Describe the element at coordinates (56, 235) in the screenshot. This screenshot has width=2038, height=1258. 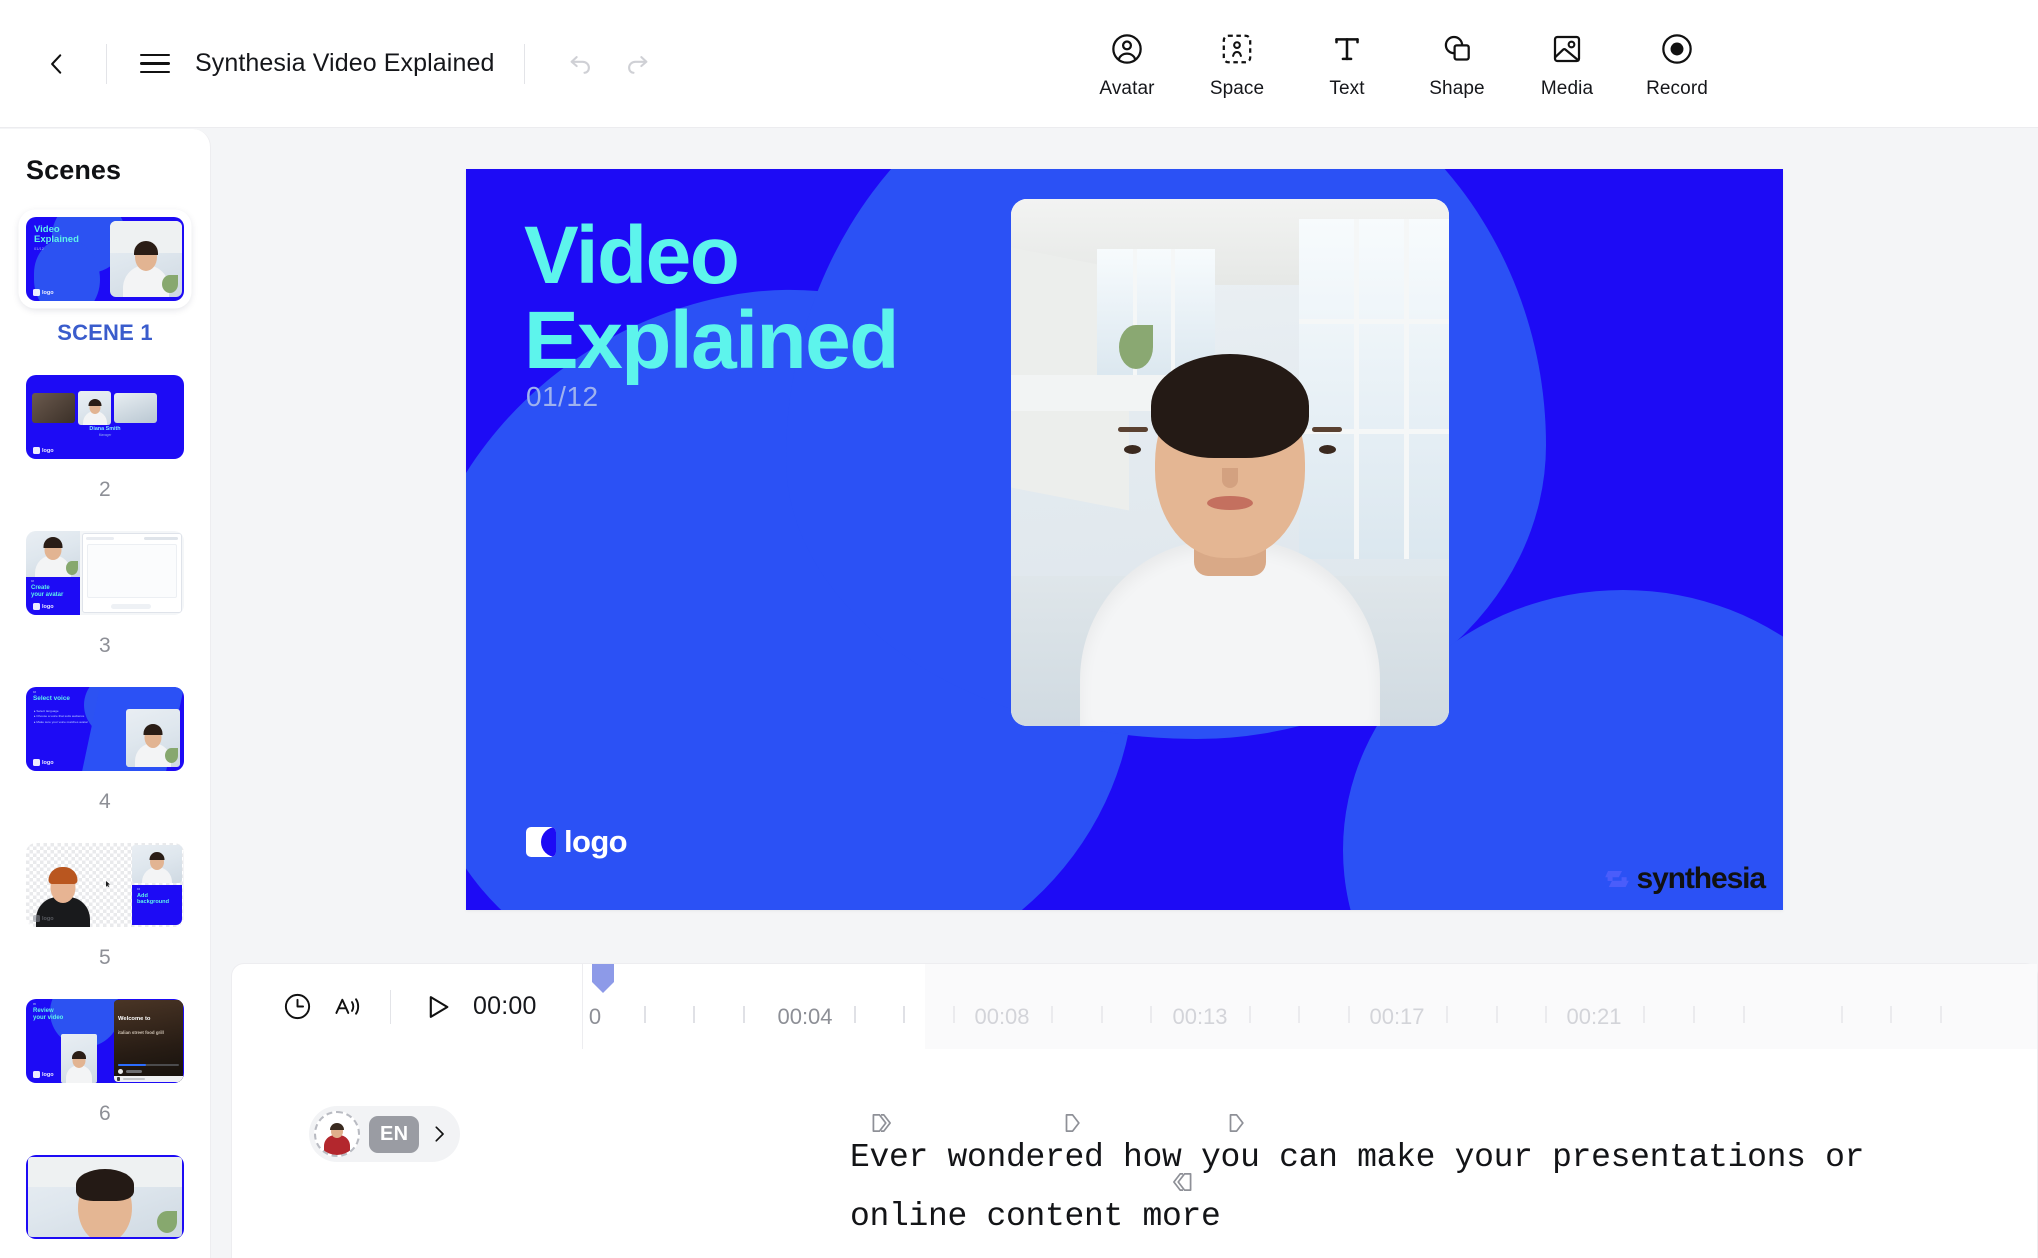
I see `thumb-title: Video Explained` at that location.